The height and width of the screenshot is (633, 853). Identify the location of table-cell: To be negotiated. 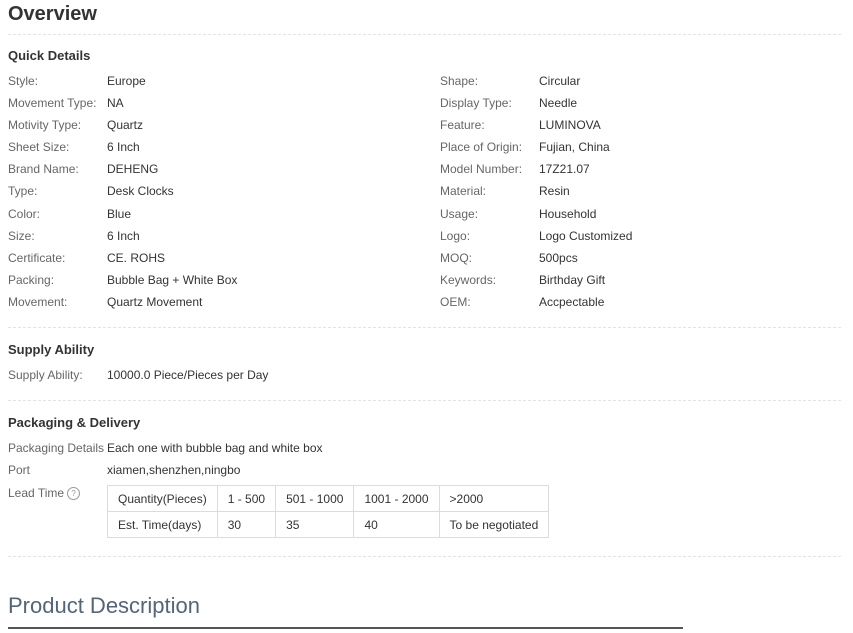
(494, 524).